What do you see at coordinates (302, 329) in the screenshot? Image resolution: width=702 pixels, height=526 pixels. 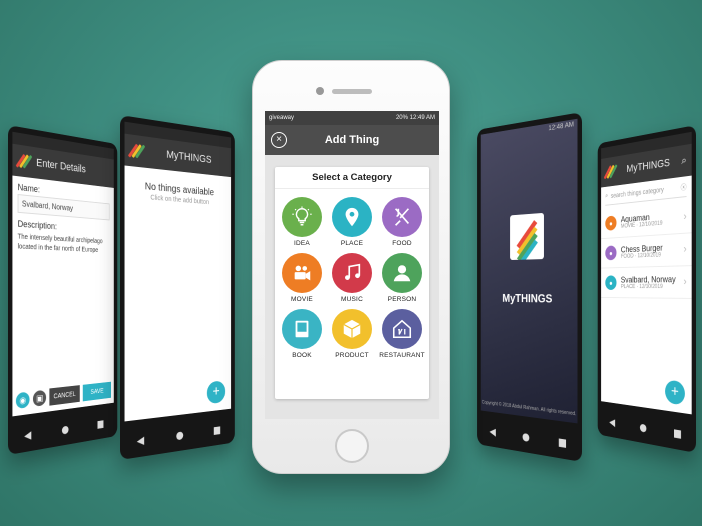 I see `book-icon` at bounding box center [302, 329].